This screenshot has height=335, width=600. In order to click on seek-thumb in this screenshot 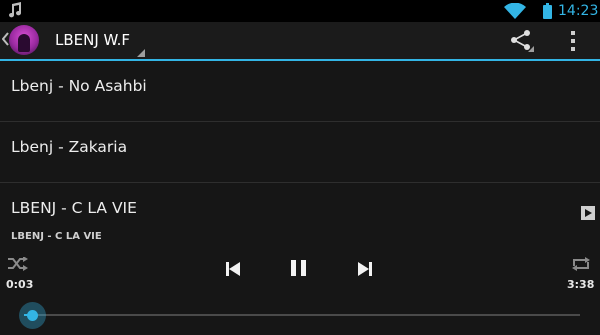, I will do `click(32, 315)`.